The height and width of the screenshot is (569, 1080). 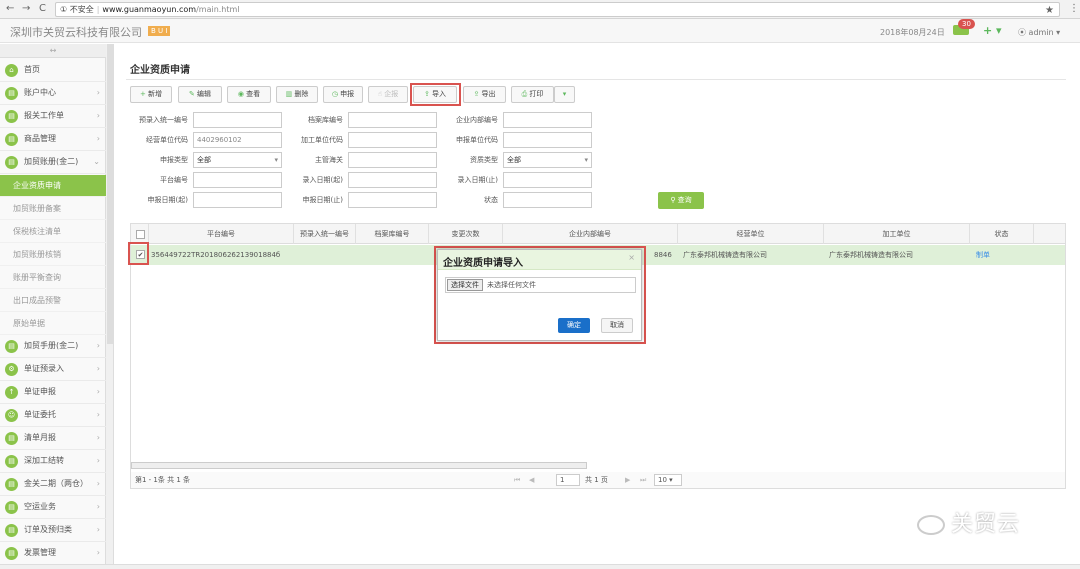 What do you see at coordinates (53, 346) in the screenshot?
I see `sidebar-item-processing-manual: ▤ 加贸手册(金二) ›` at bounding box center [53, 346].